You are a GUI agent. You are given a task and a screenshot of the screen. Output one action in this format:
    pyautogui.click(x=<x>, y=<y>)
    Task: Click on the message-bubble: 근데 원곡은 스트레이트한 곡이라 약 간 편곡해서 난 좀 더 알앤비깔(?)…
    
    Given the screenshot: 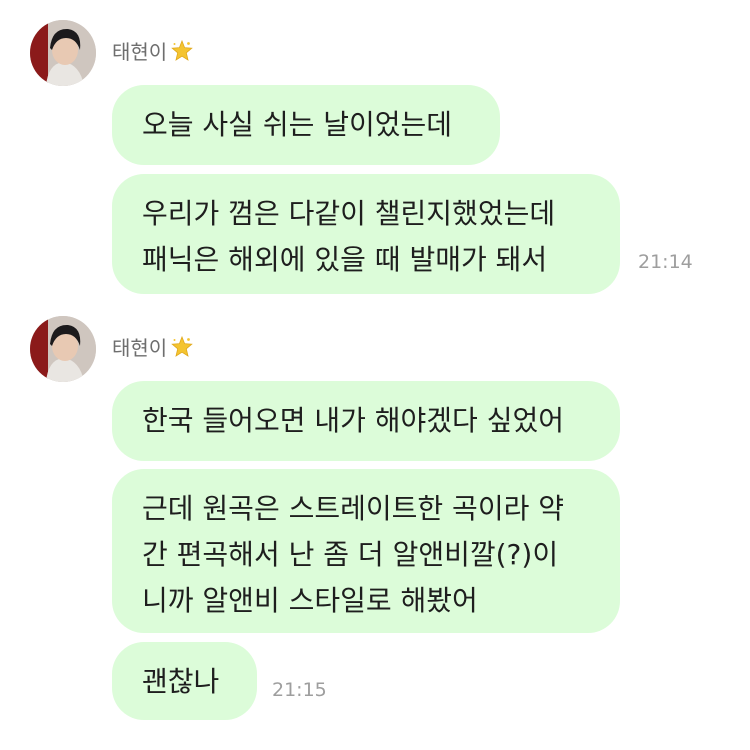 What is the action you would take?
    pyautogui.click(x=366, y=551)
    